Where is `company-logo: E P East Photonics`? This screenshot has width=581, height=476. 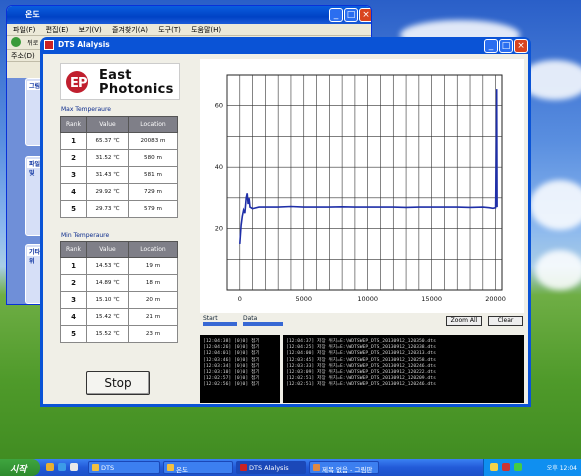
company-logo: E P East Photonics is located at coordinates (120, 81).